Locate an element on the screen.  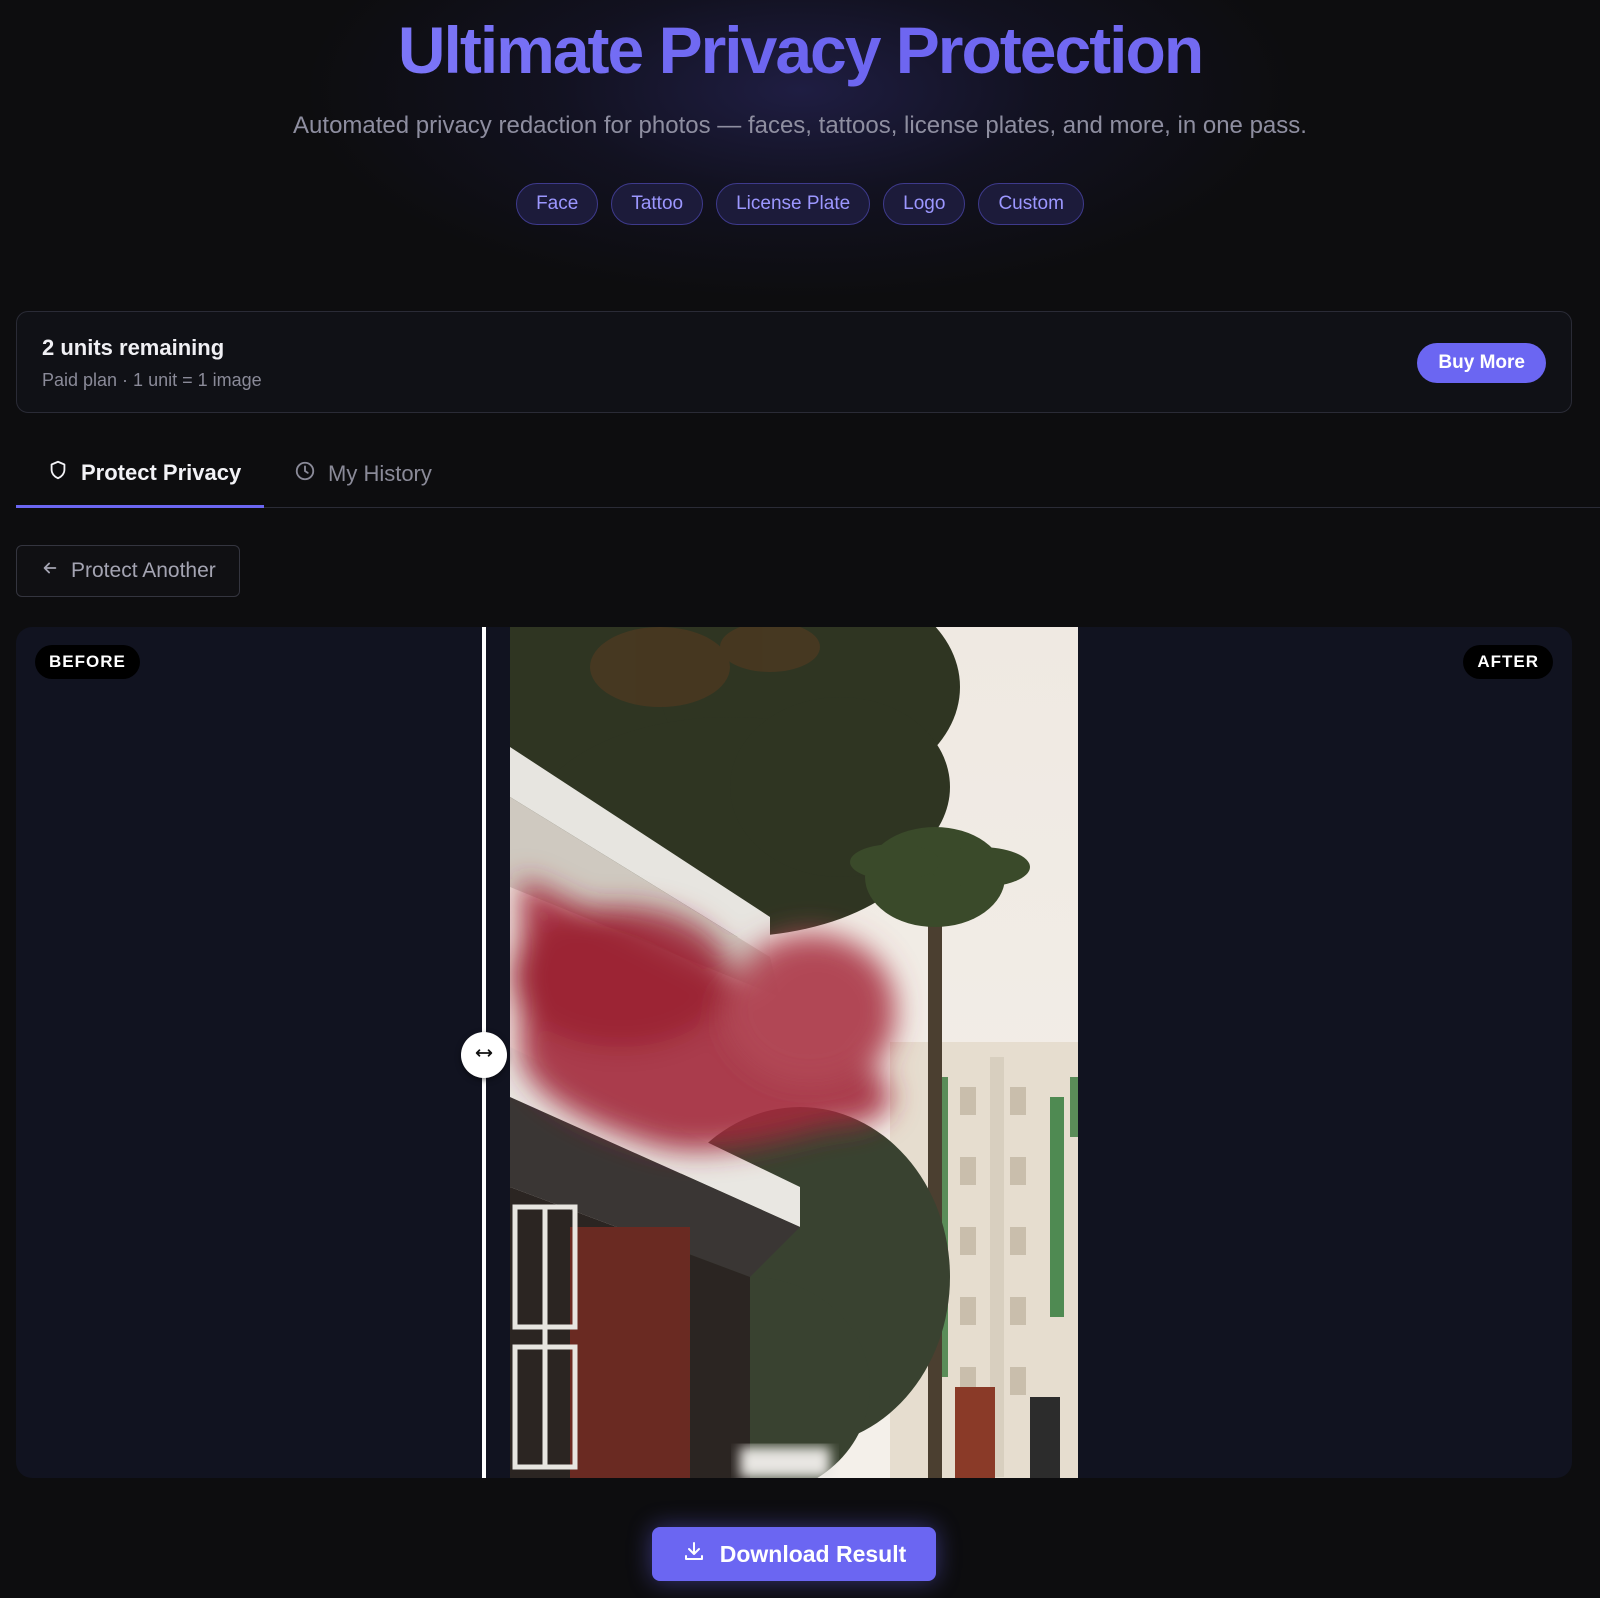
tab-label: Protect Privacy is located at coordinates (161, 472).